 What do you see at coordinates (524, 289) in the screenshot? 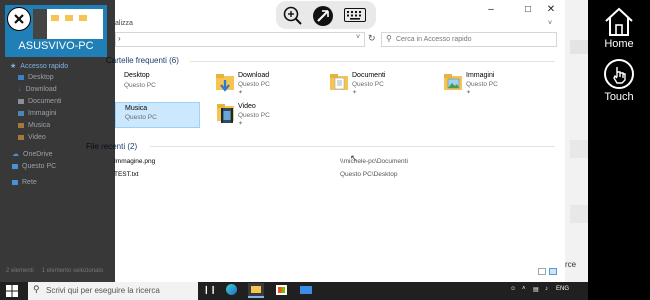
I see `chevron-up-icon: ˄` at bounding box center [524, 289].